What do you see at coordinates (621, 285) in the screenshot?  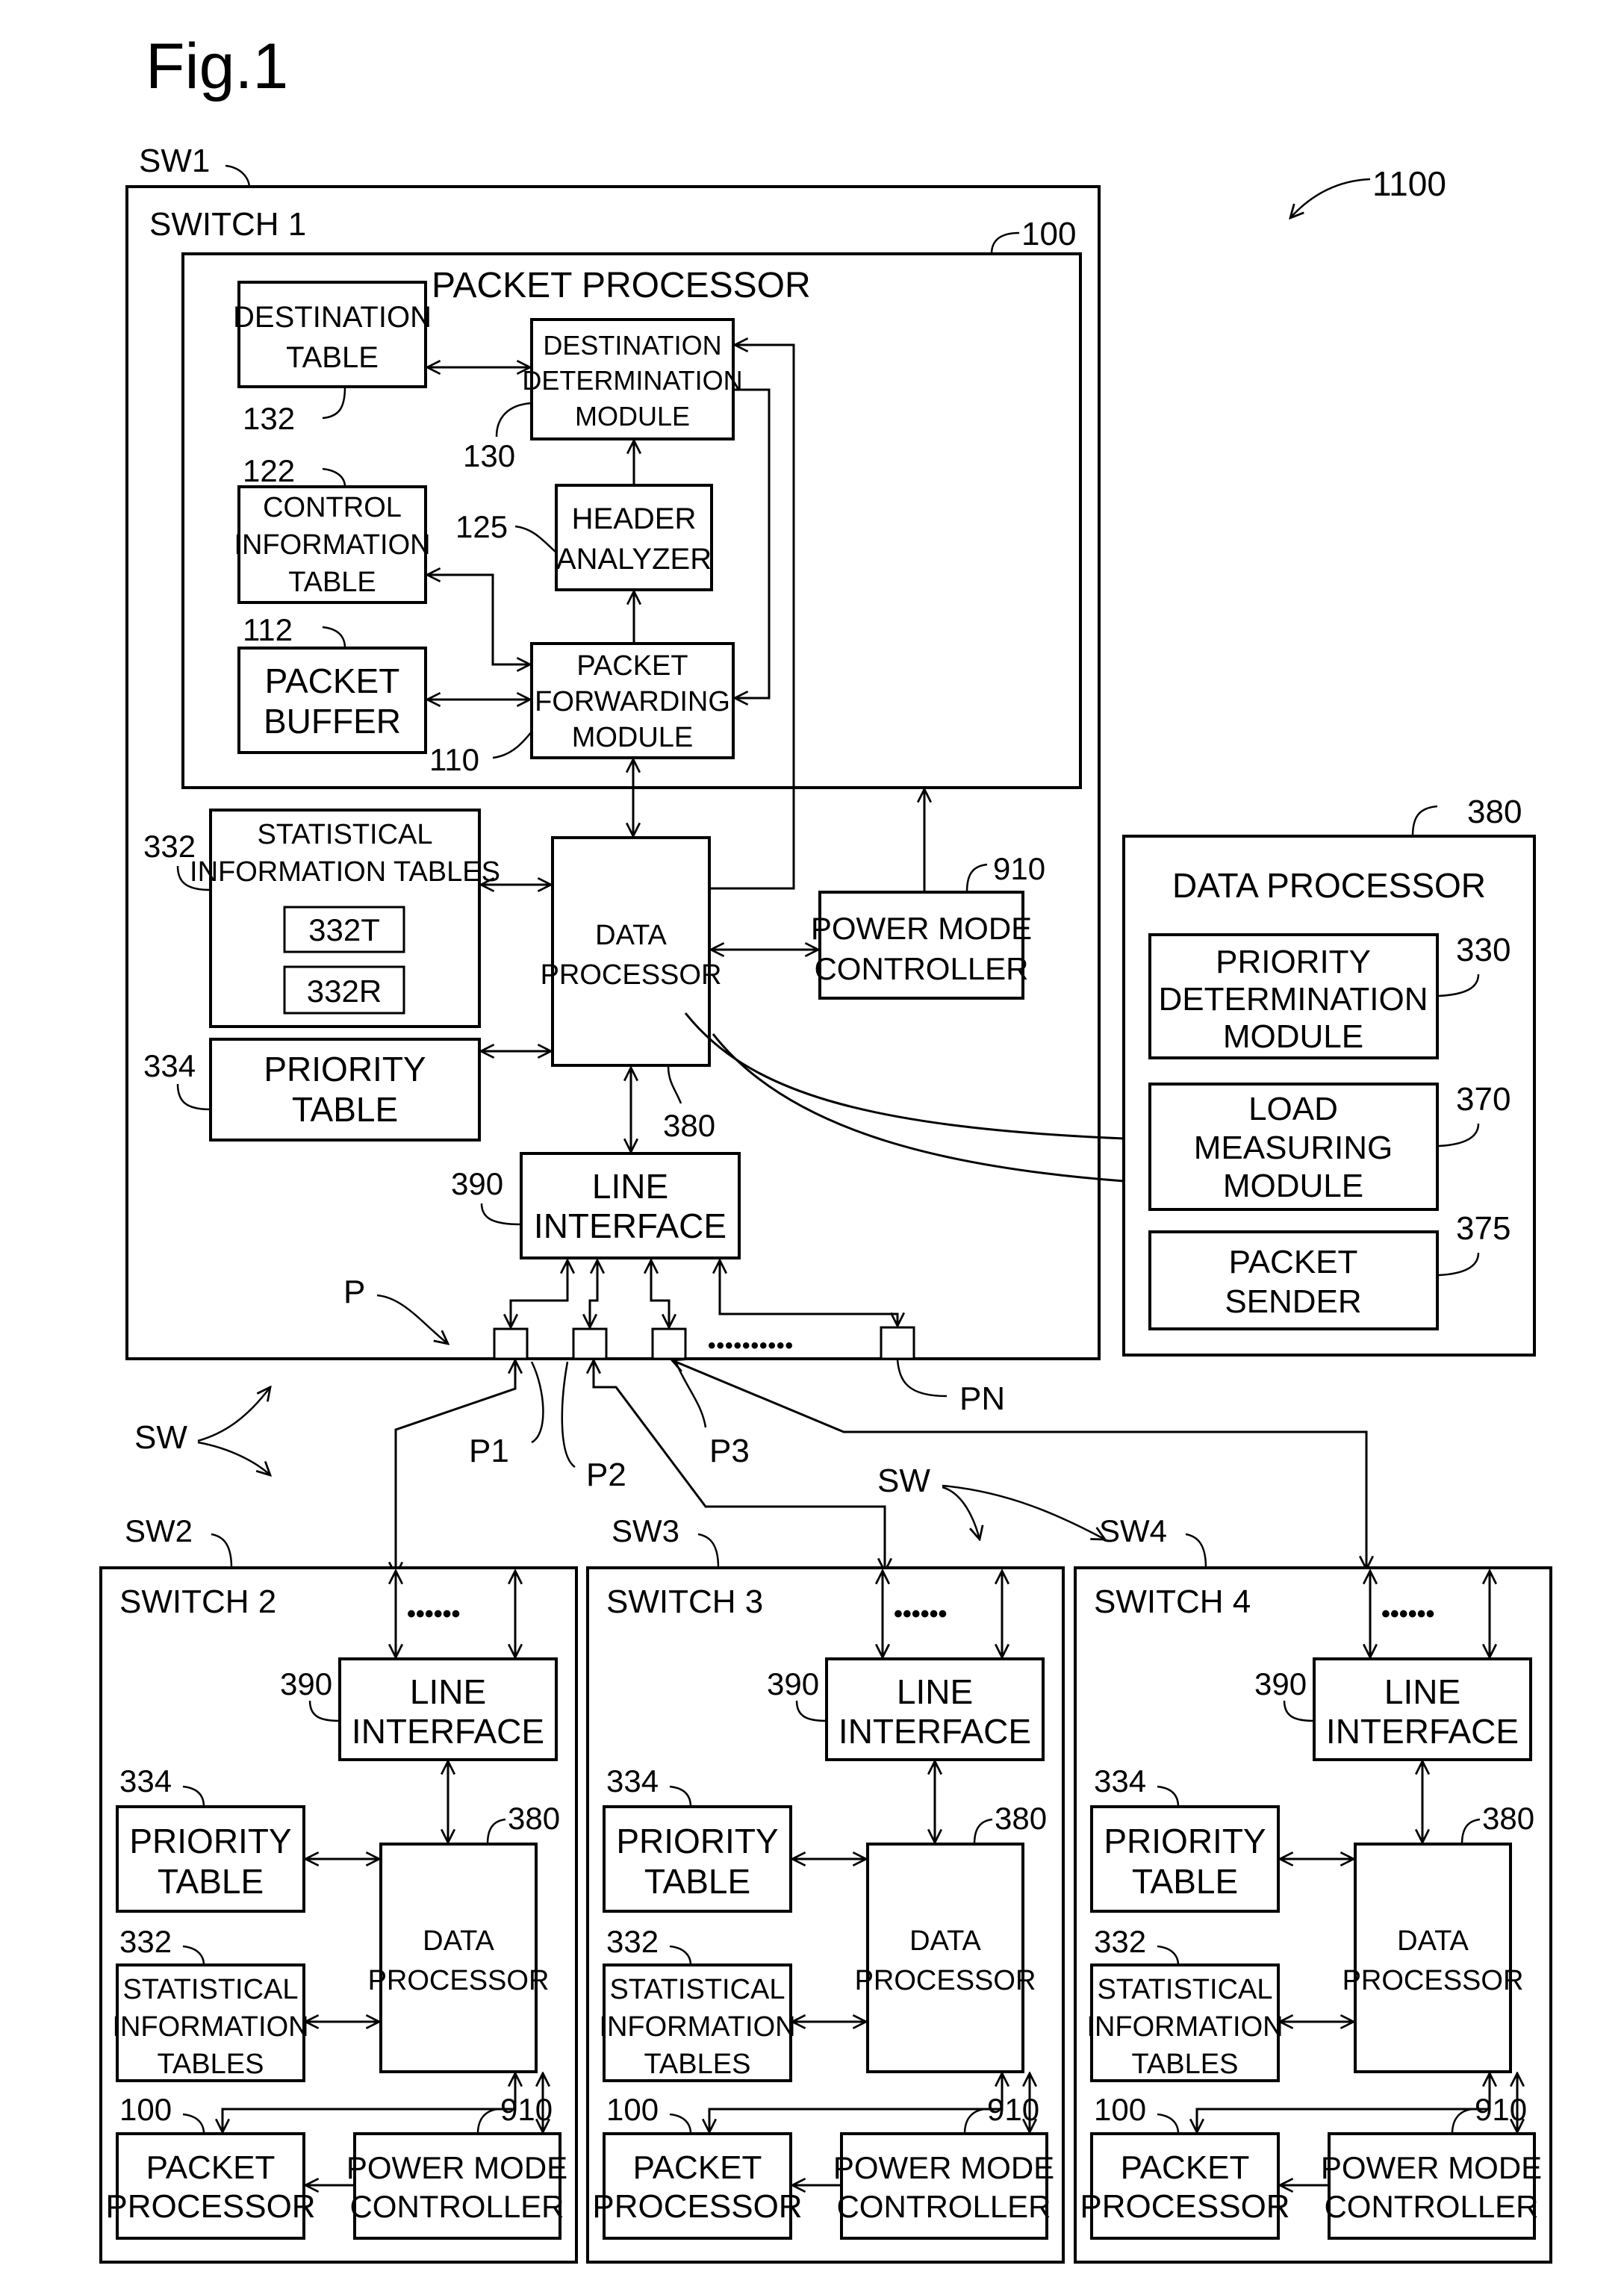 I see `packet-processor-title: PACKET PROCESSOR` at bounding box center [621, 285].